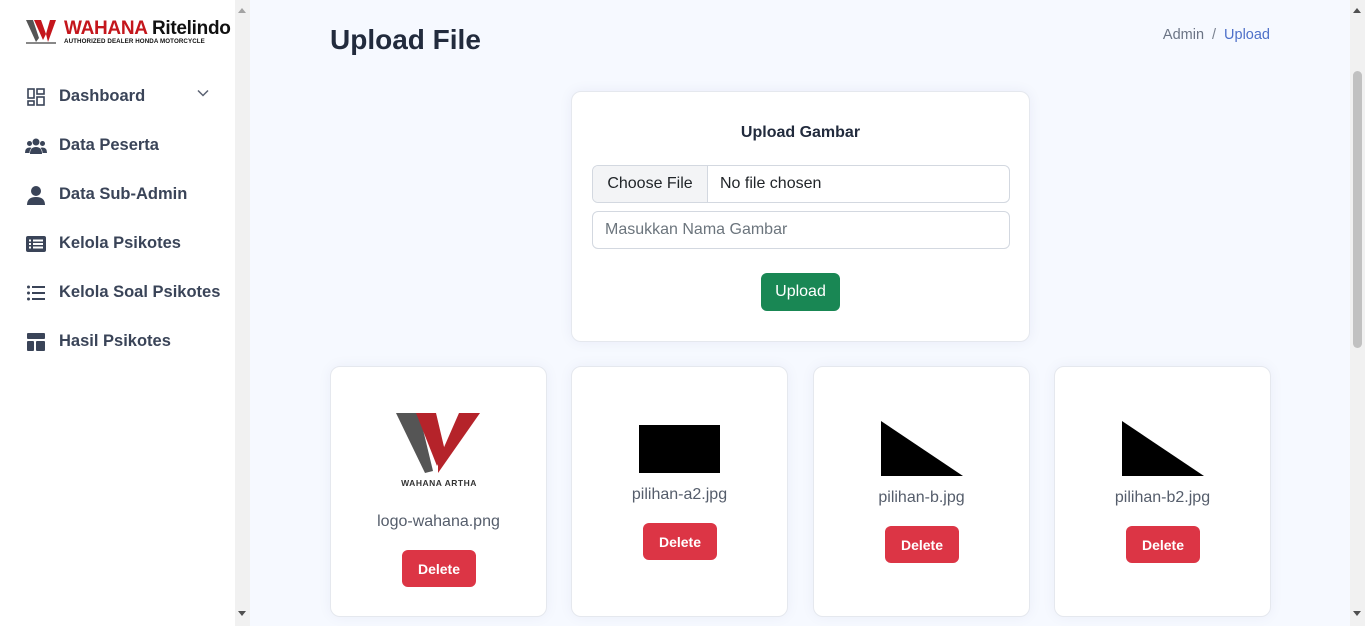  I want to click on image-card: pilihan-a2.jpg Delete, so click(679, 491).